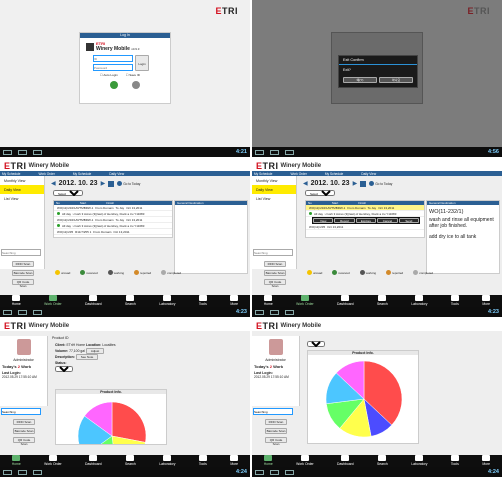 This screenshot has width=502, height=477. I want to click on see-note-button: See Note, so click(87, 357).